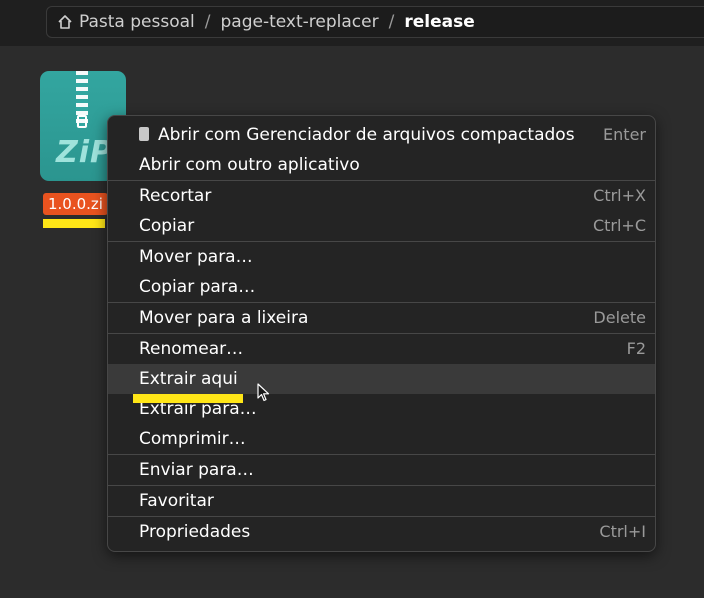  What do you see at coordinates (636, 348) in the screenshot?
I see `menu-item-shortcut: F2` at bounding box center [636, 348].